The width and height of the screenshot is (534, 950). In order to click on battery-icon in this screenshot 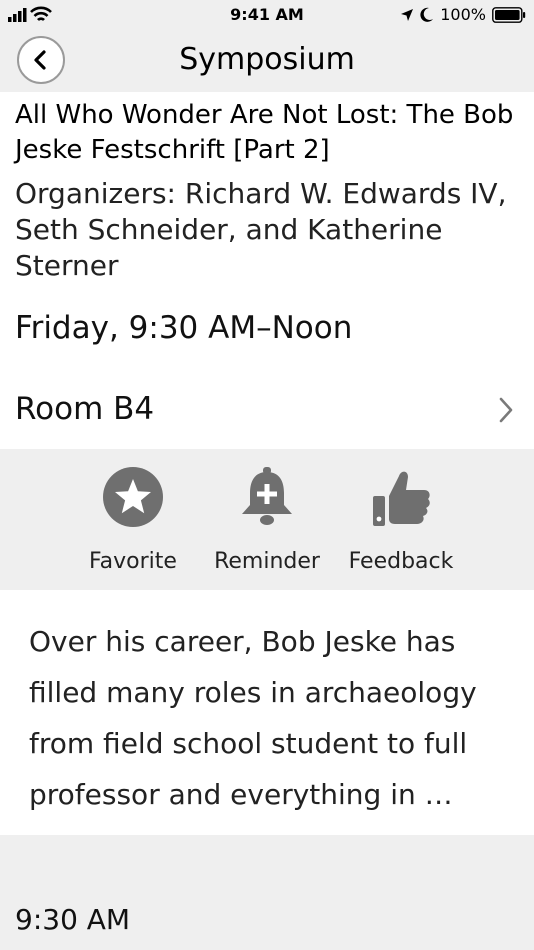, I will do `click(509, 14)`.